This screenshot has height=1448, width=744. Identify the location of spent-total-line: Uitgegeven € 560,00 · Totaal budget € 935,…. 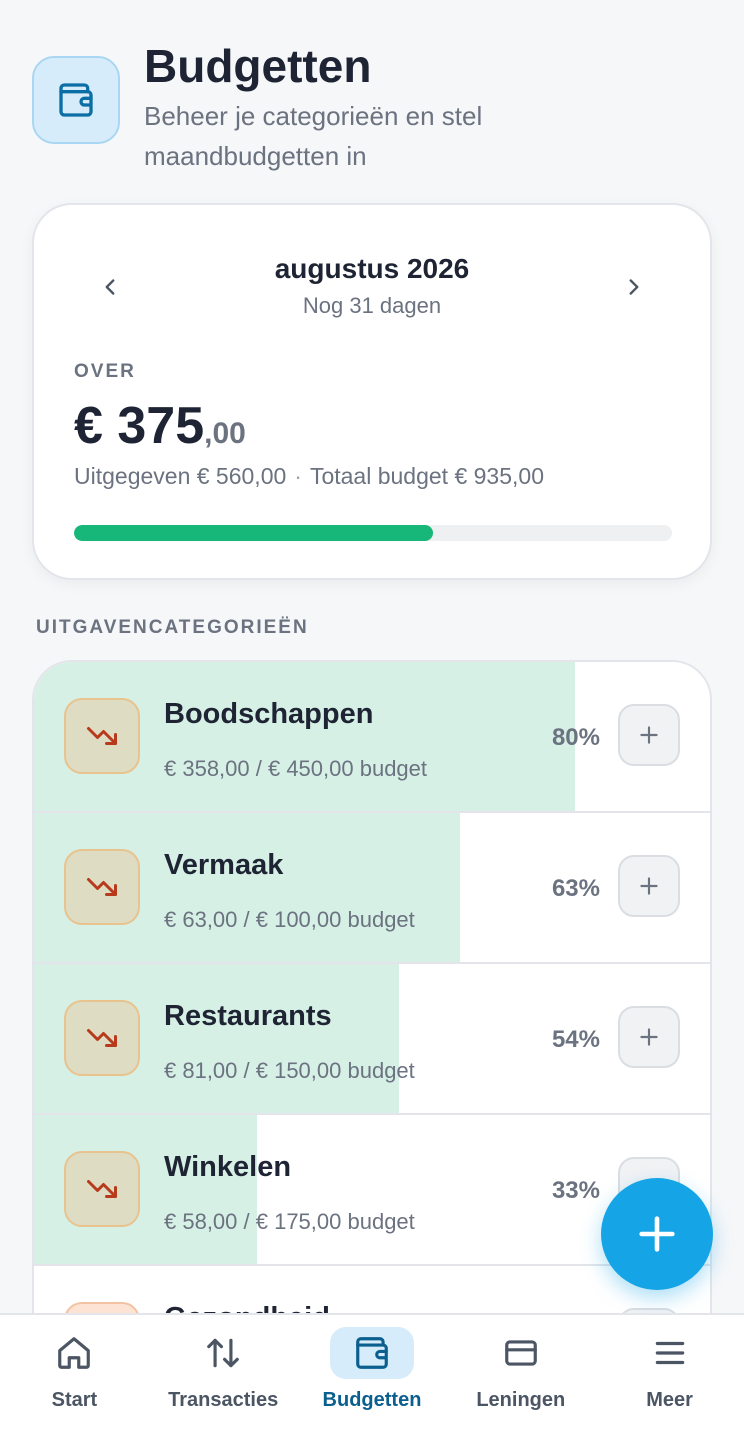
(309, 476).